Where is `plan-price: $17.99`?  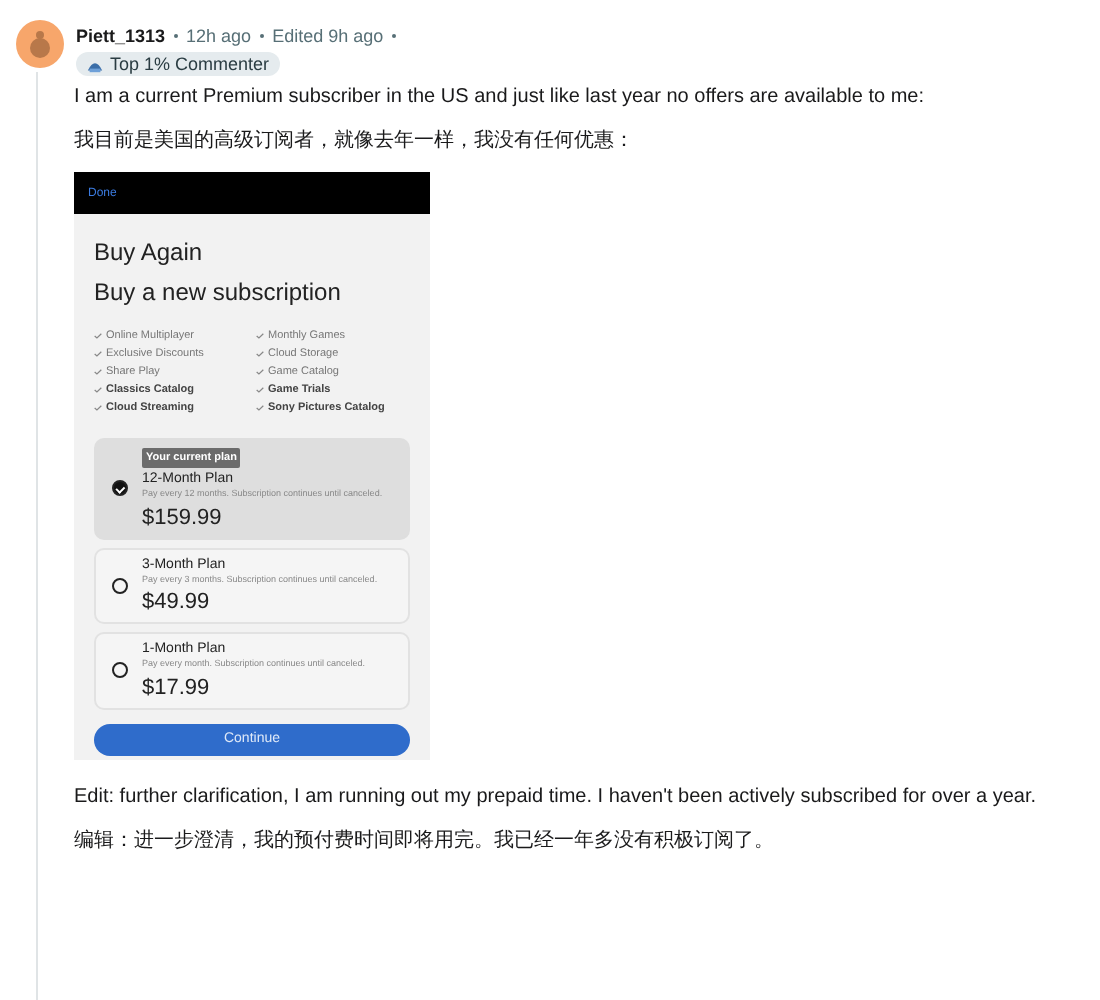 plan-price: $17.99 is located at coordinates (177, 687).